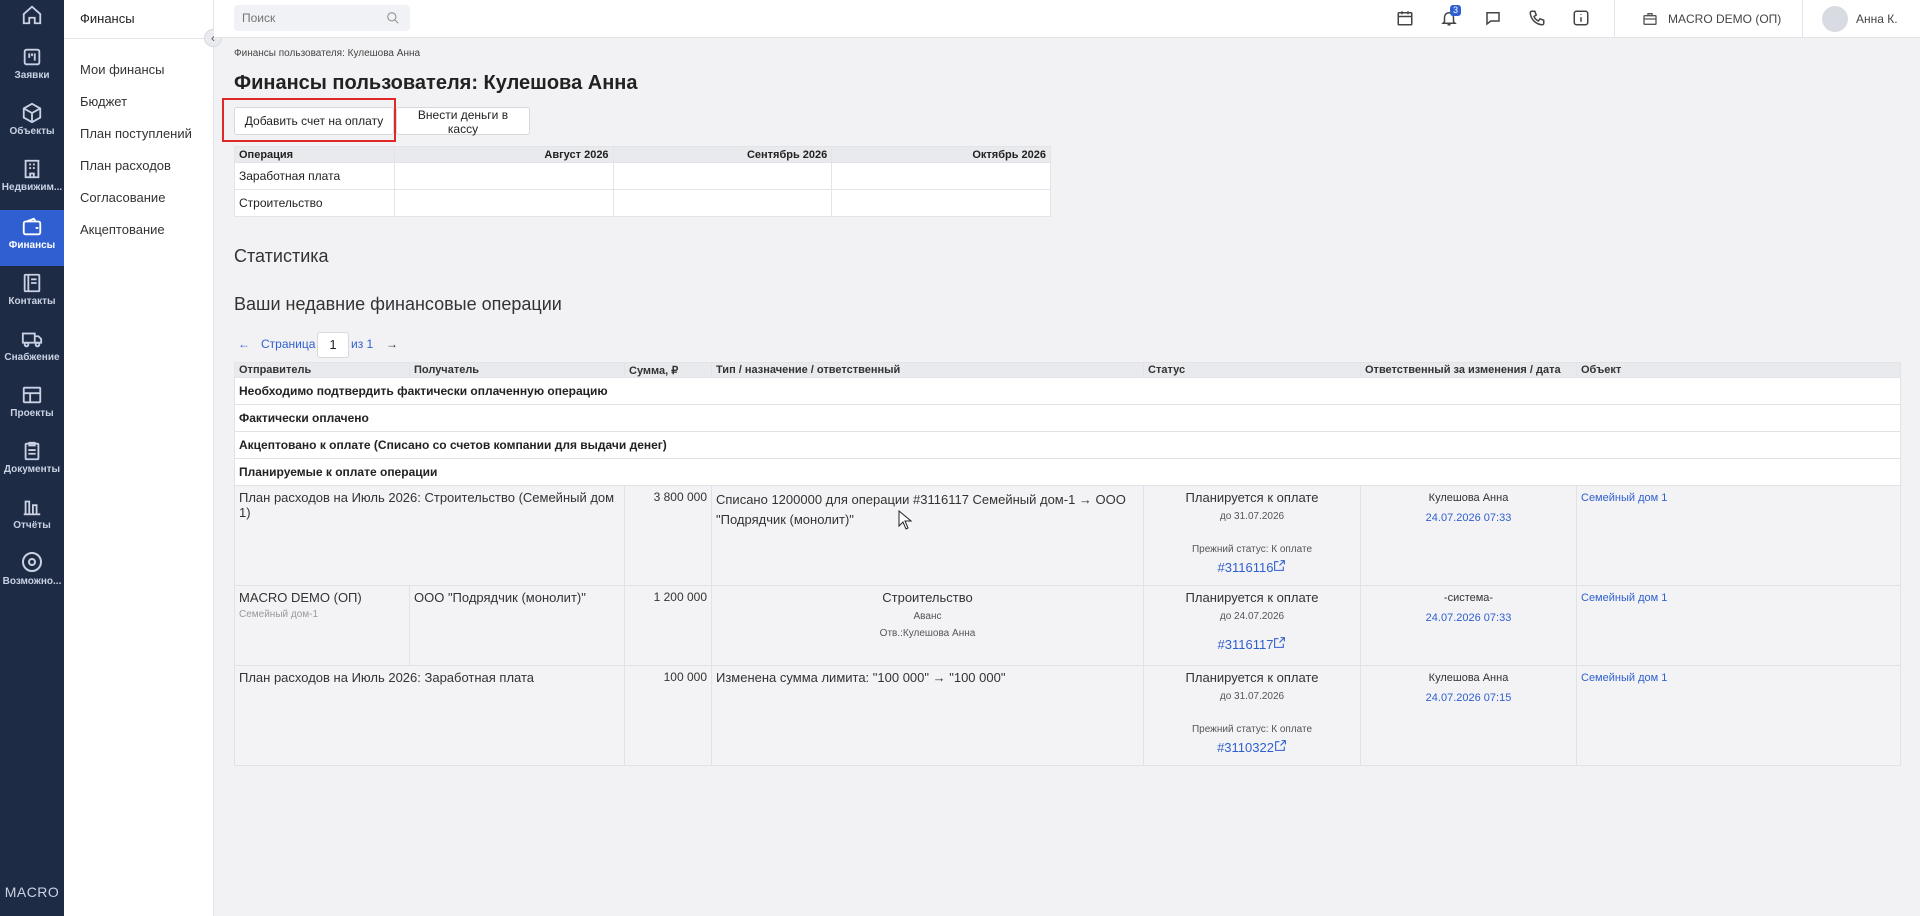 The height and width of the screenshot is (916, 1920). Describe the element at coordinates (668, 625) in the screenshot. I see `row-amount: 1 200 000` at that location.